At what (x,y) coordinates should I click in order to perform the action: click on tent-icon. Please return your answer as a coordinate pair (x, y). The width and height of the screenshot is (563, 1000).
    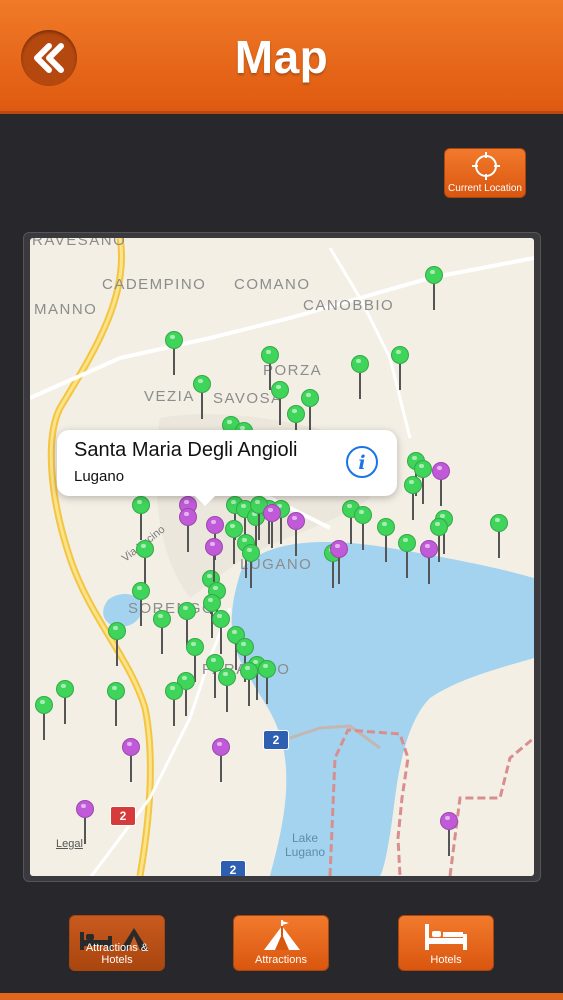
    Looking at the image, I should click on (282, 935).